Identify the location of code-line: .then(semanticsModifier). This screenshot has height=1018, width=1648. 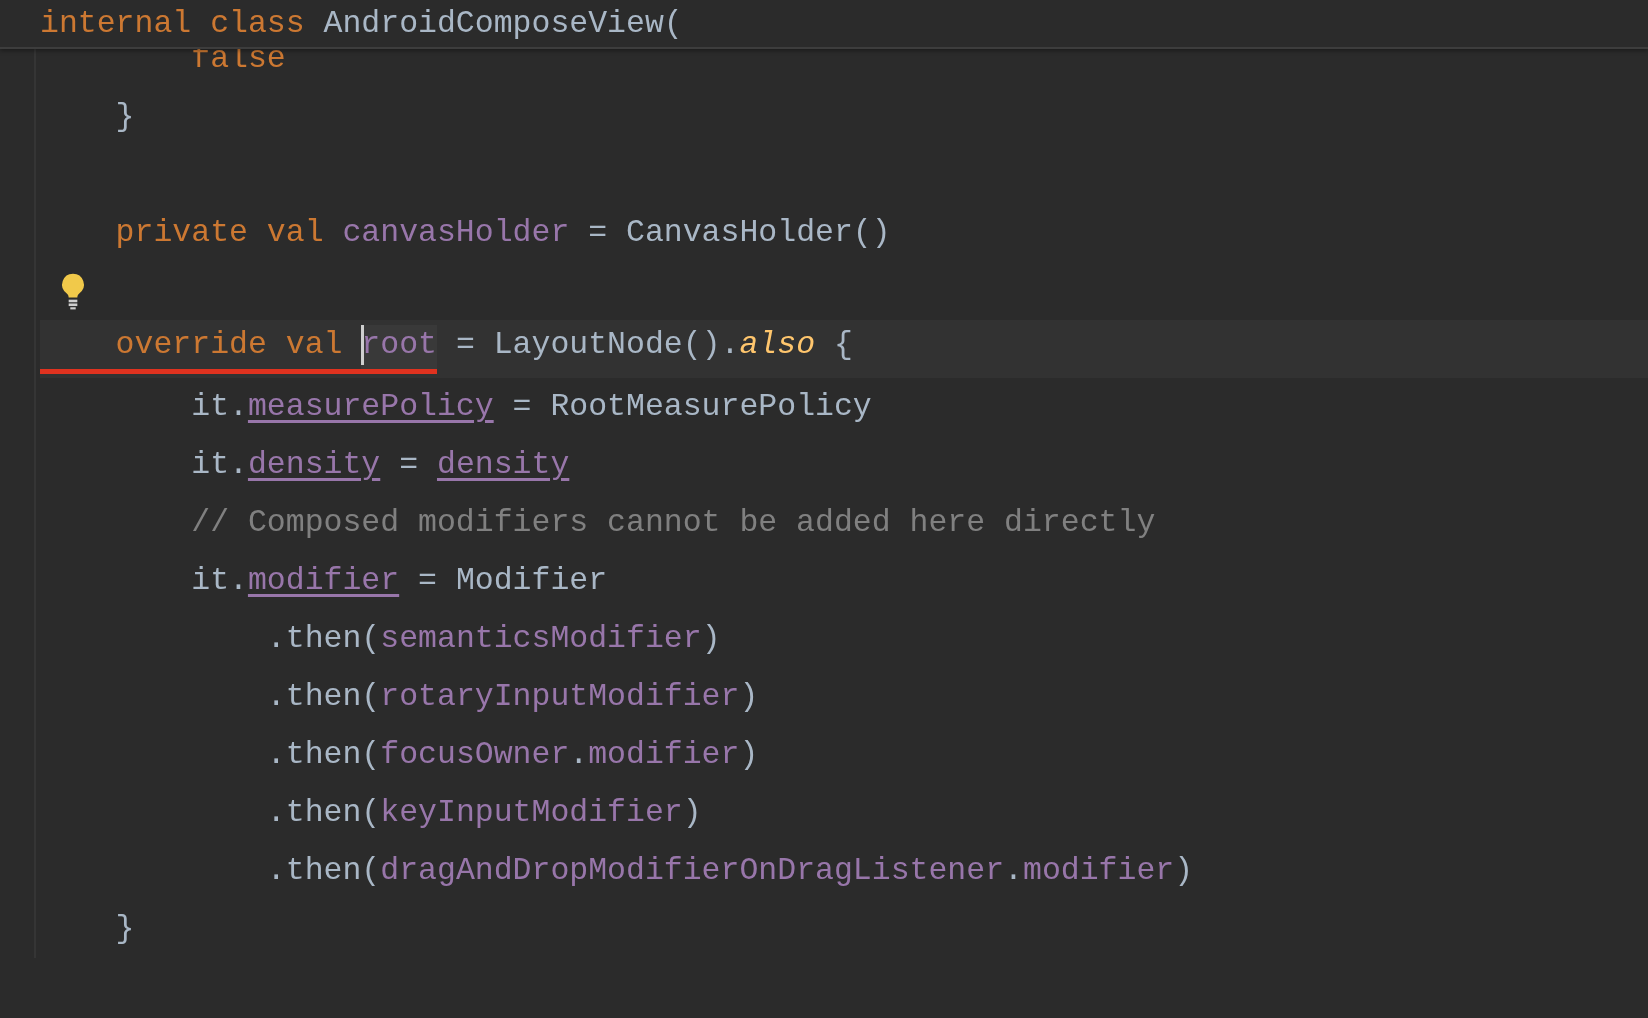
(493, 639).